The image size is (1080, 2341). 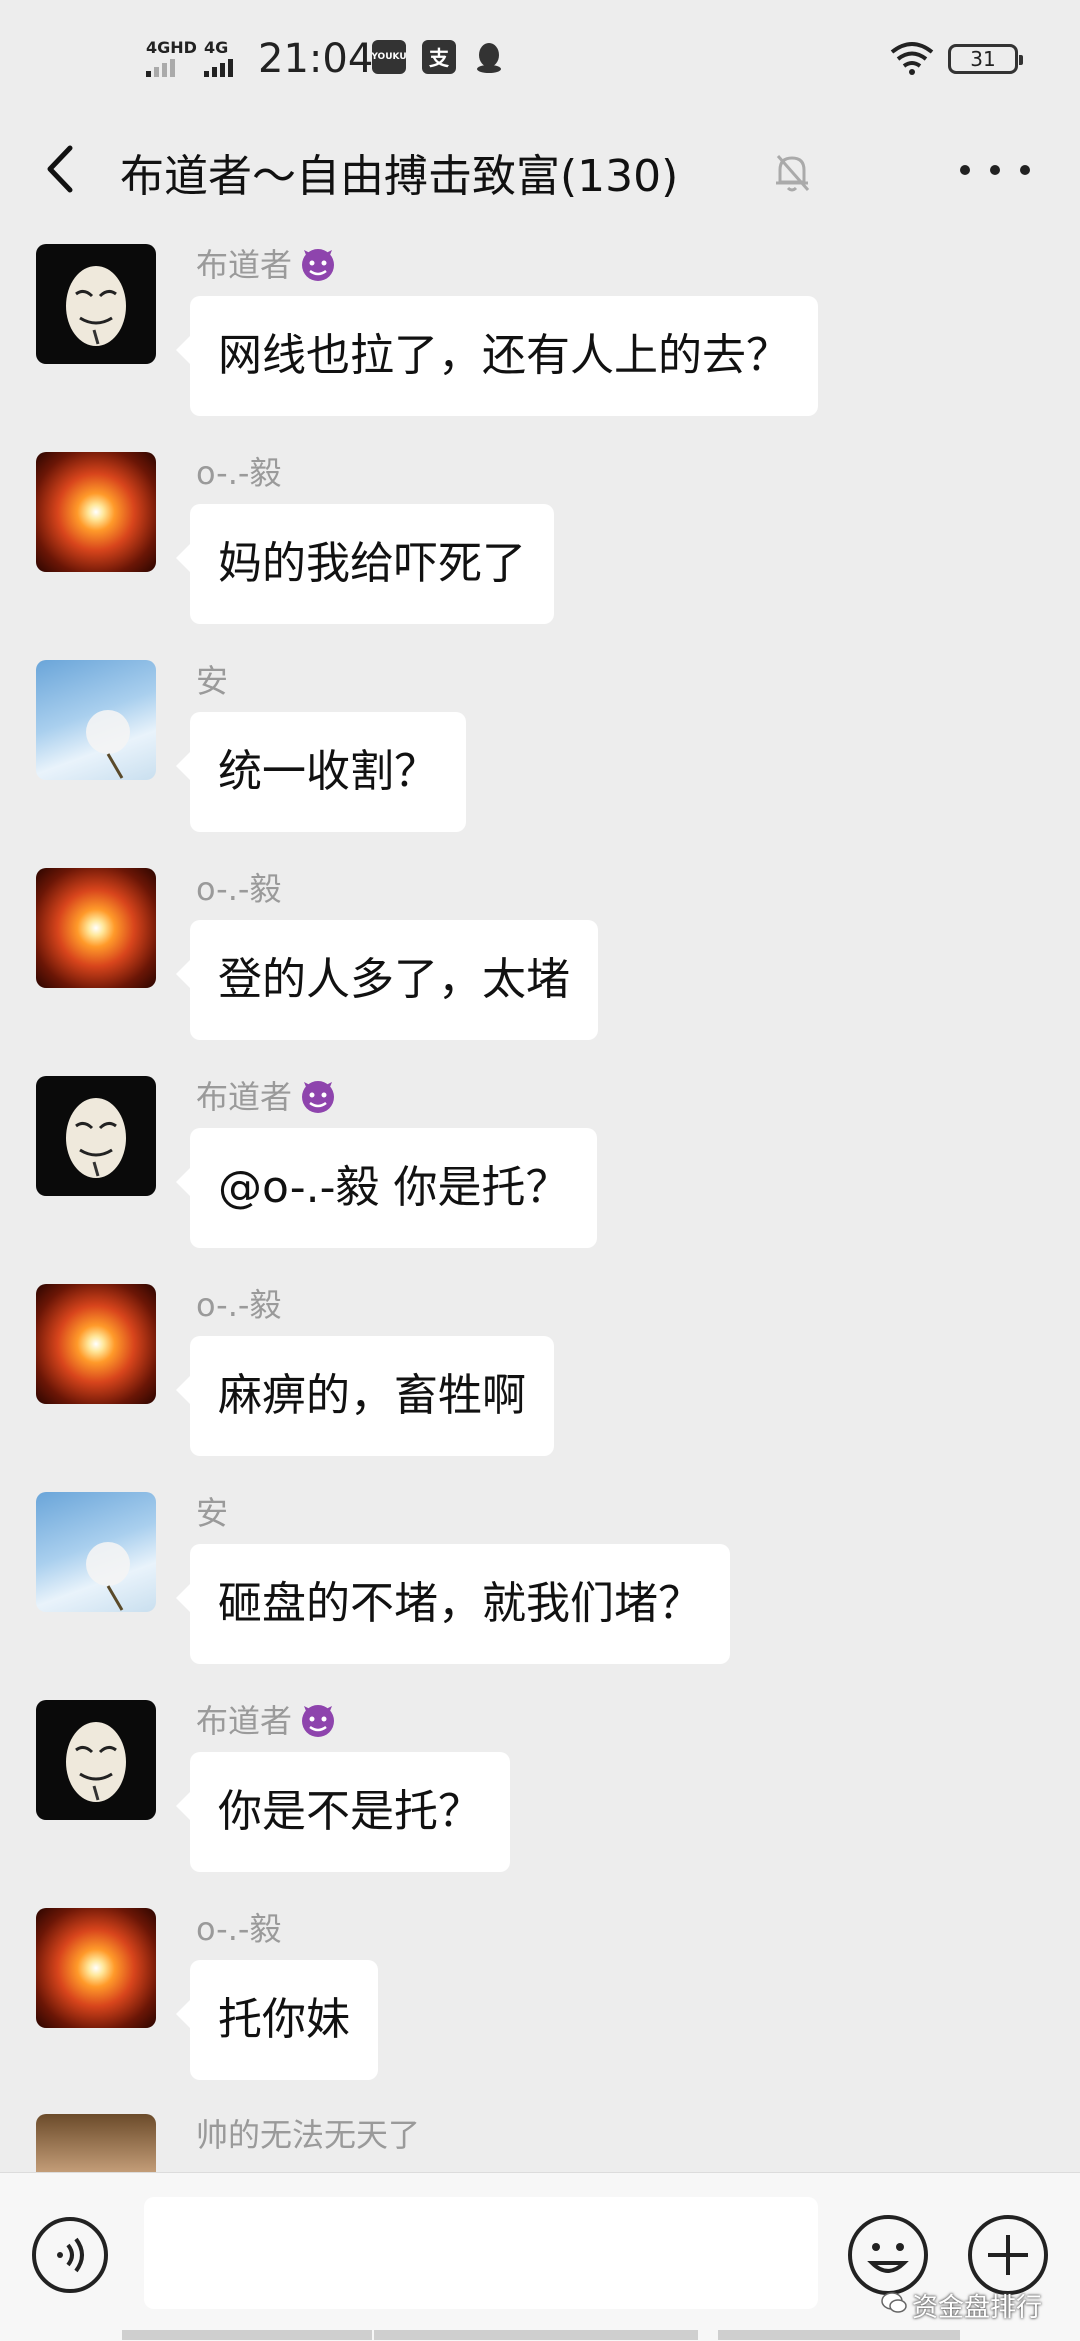 I want to click on svg-text: 支, so click(x=439, y=58).